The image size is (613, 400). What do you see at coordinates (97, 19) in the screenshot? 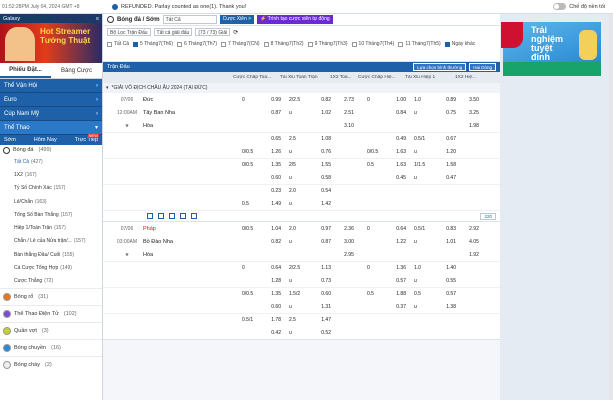
I see `menu-icon: ≡` at bounding box center [97, 19].